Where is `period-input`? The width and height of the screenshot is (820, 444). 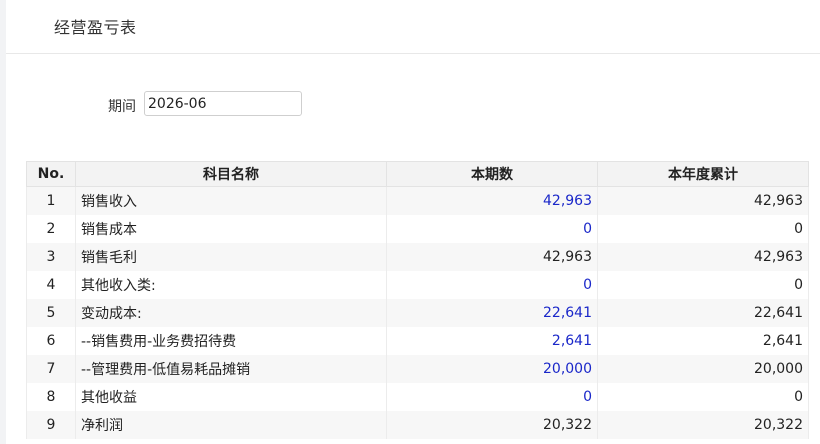 period-input is located at coordinates (223, 103).